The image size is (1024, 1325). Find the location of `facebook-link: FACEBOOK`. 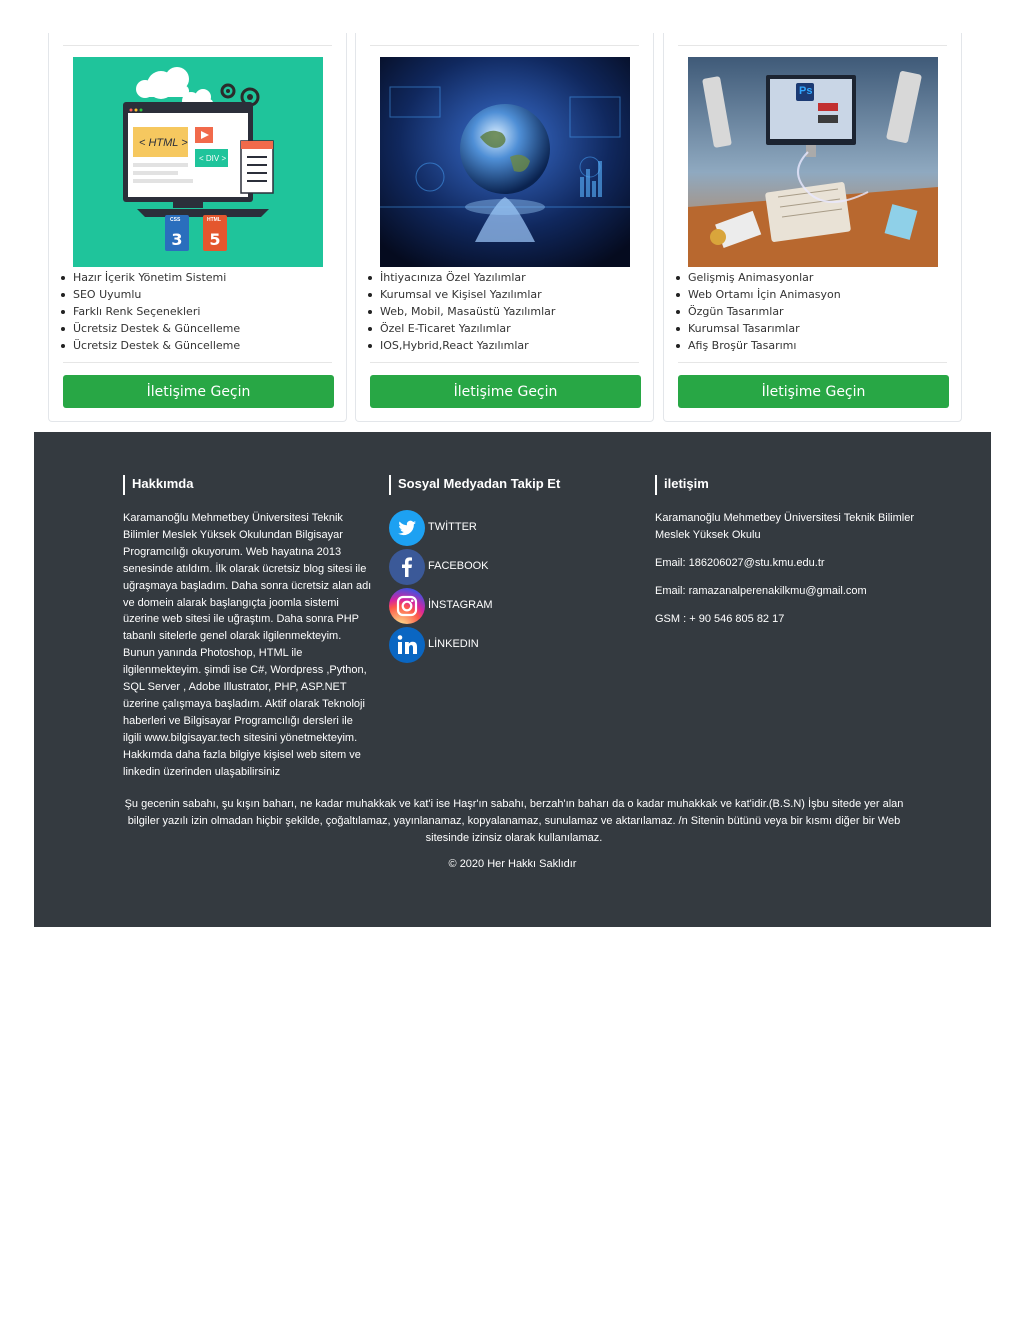

facebook-link: FACEBOOK is located at coordinates (469, 567).